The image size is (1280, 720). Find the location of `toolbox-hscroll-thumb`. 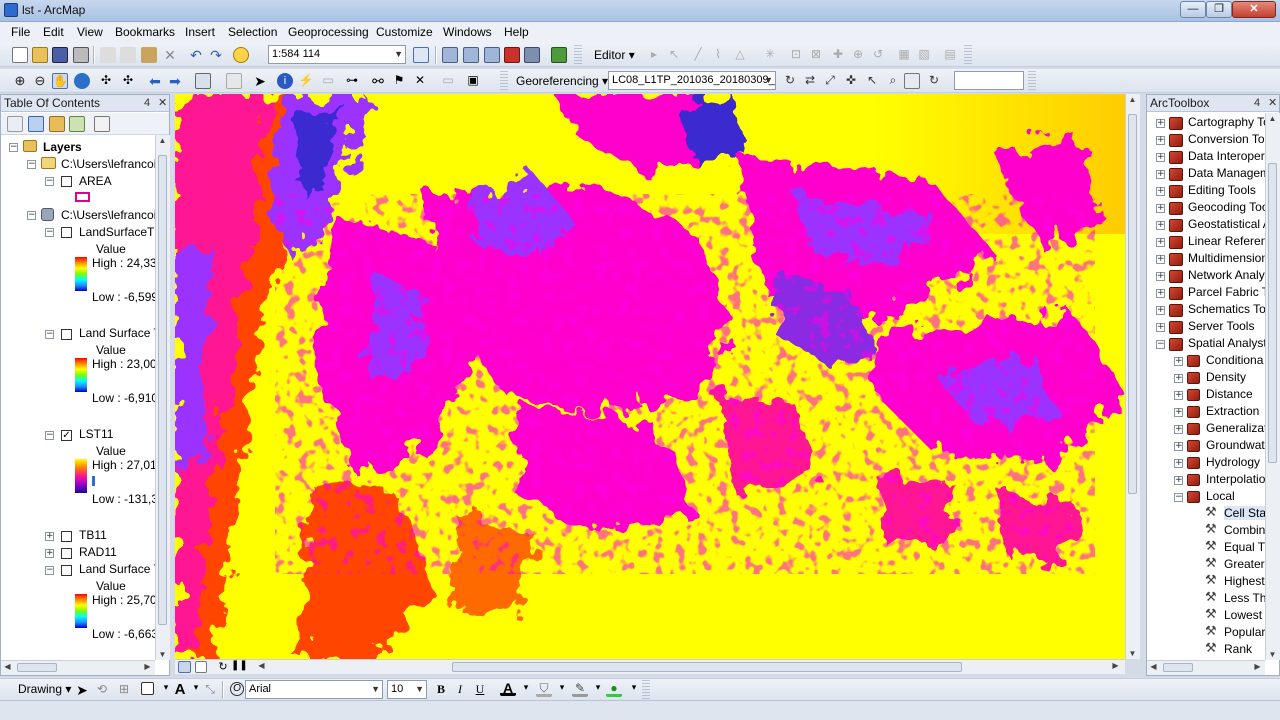

toolbox-hscroll-thumb is located at coordinates (1178, 667).